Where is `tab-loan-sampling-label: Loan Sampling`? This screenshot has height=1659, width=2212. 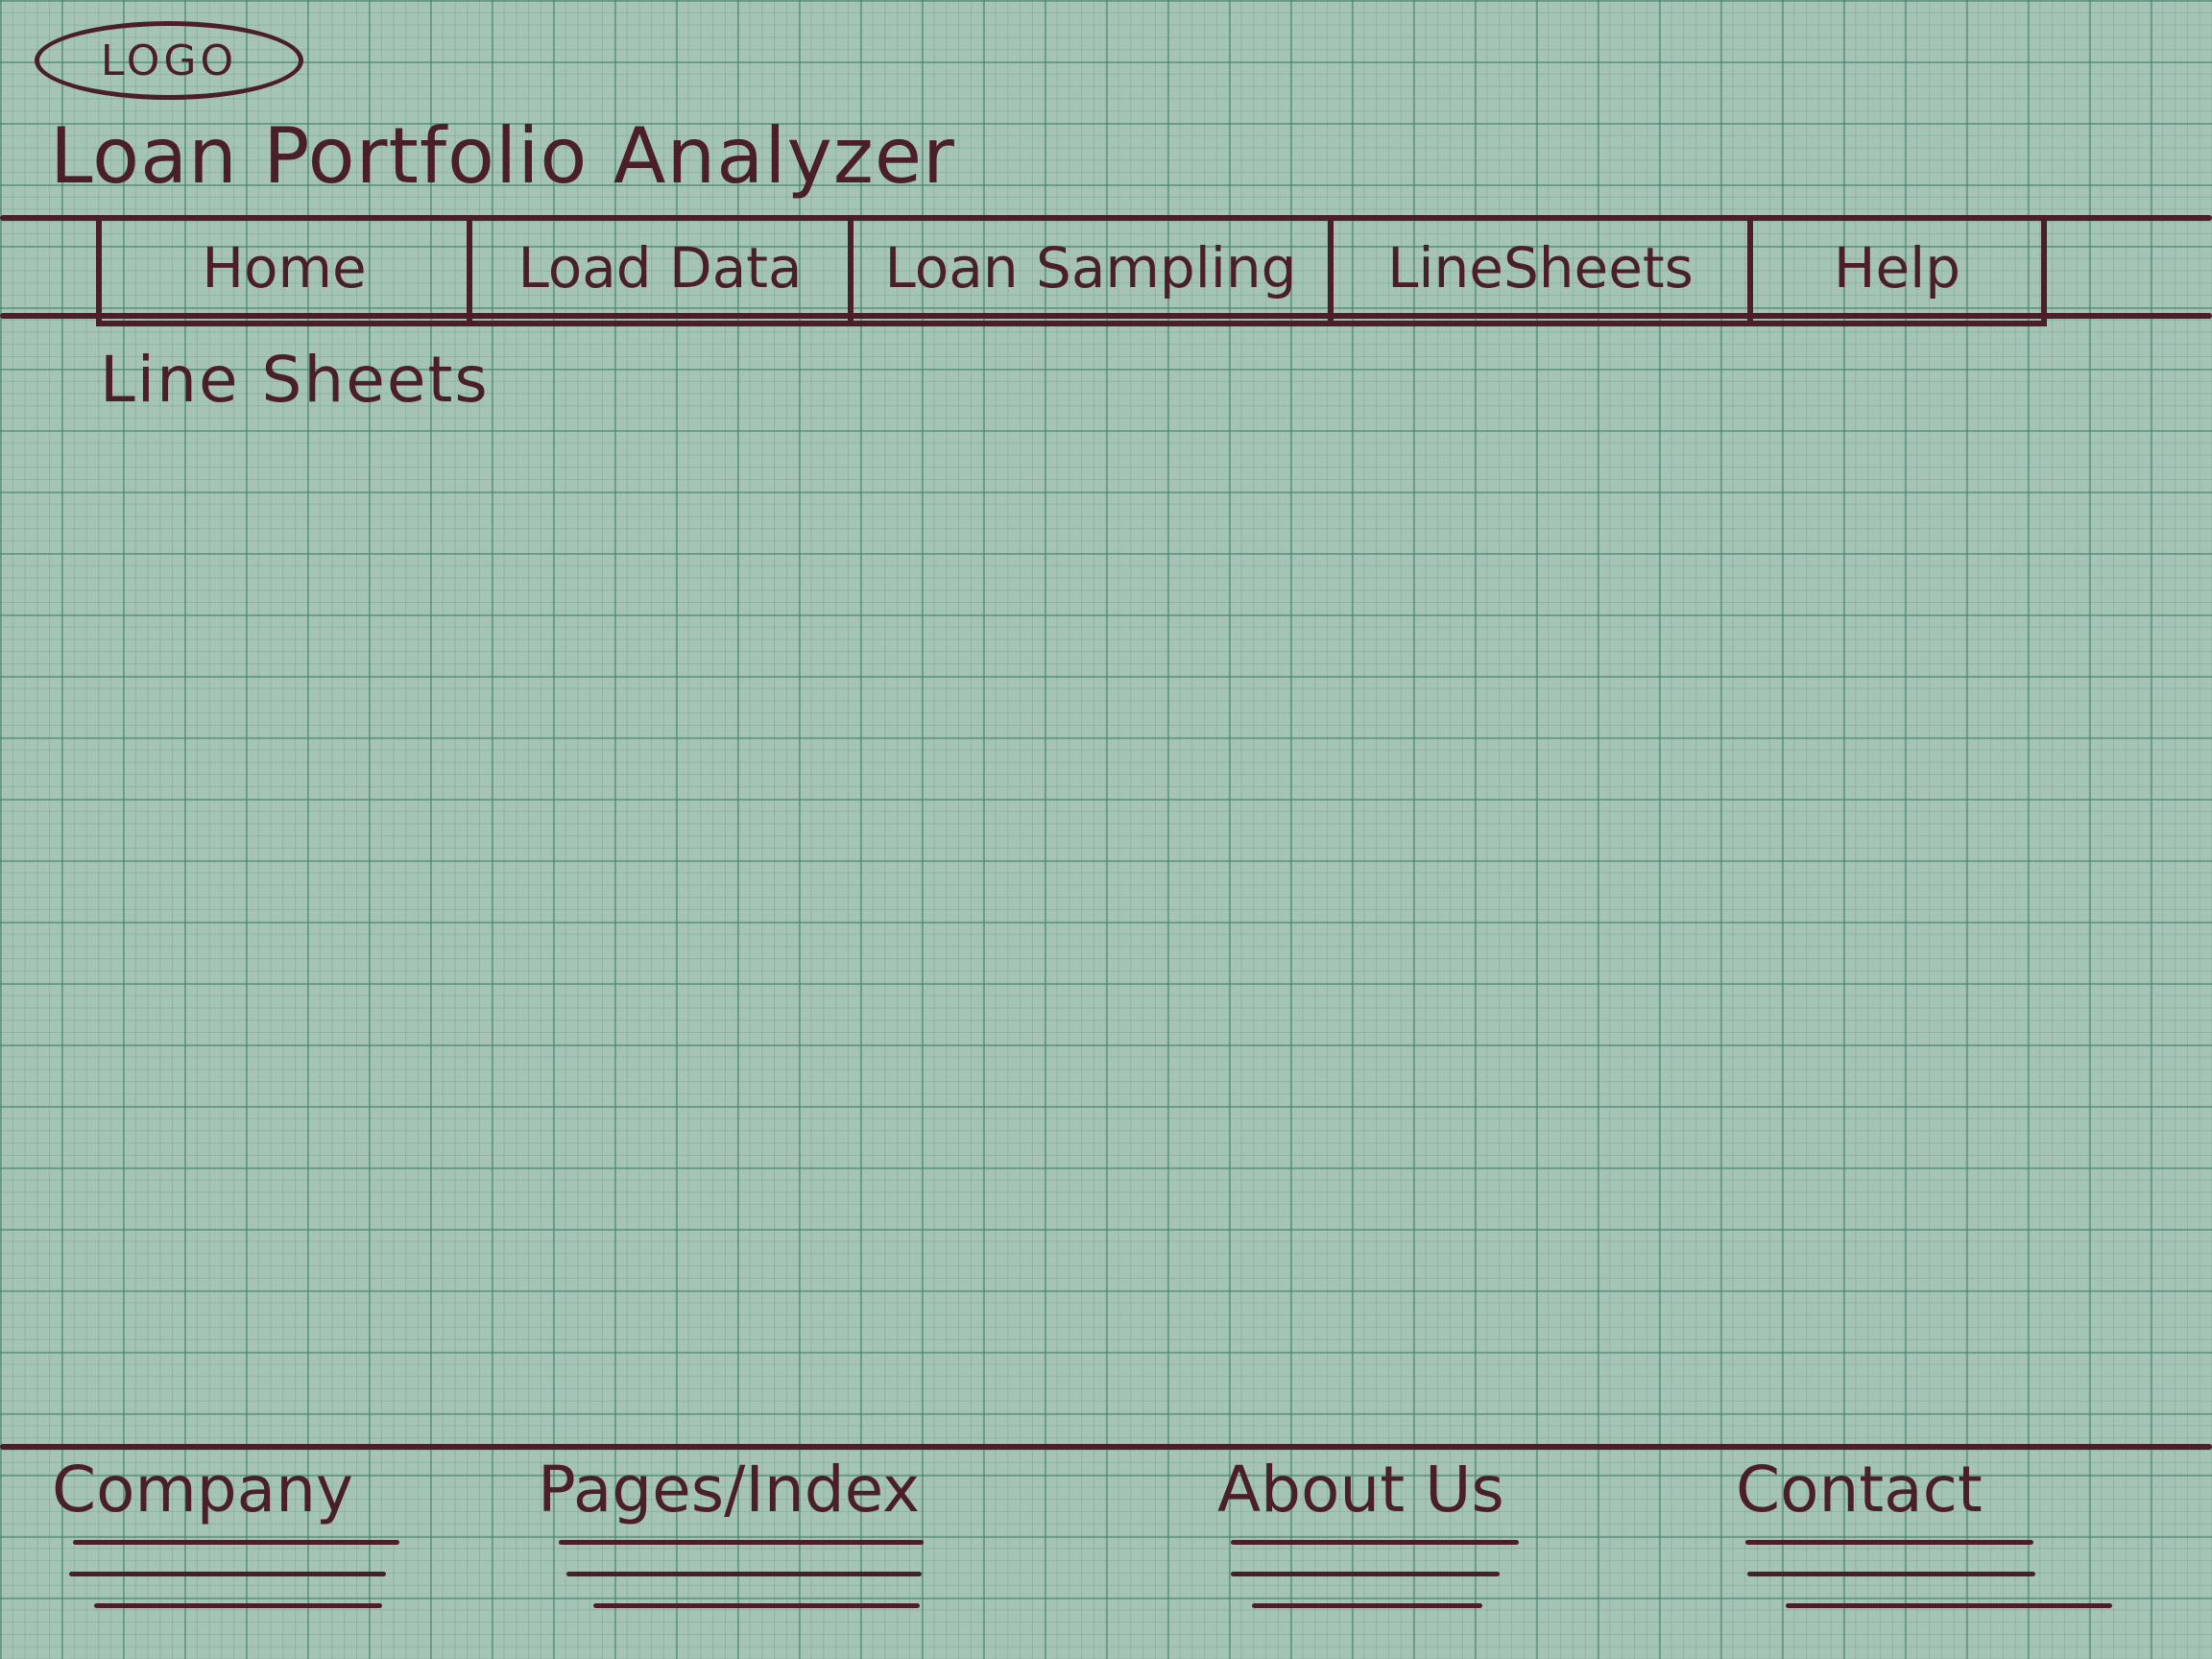
tab-loan-sampling-label: Loan Sampling is located at coordinates (1090, 268).